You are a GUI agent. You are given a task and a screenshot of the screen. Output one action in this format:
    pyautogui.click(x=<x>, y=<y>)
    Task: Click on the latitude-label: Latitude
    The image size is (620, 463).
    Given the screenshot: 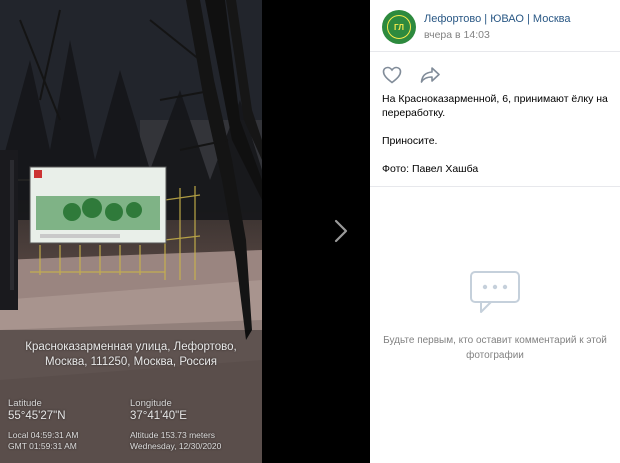 What is the action you would take?
    pyautogui.click(x=25, y=403)
    